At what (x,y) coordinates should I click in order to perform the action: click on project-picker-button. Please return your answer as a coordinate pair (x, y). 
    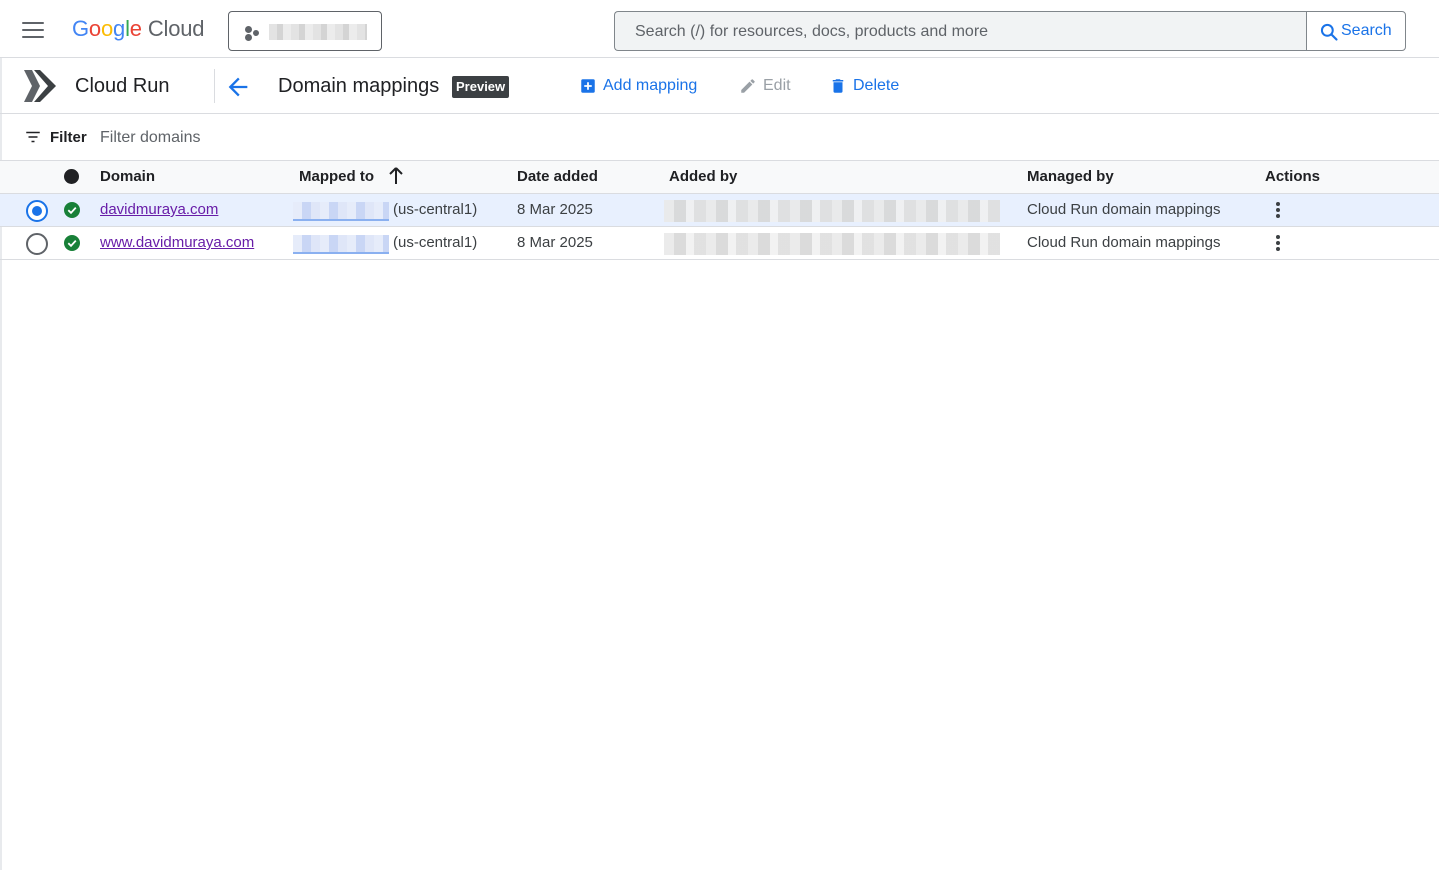
    Looking at the image, I should click on (305, 31).